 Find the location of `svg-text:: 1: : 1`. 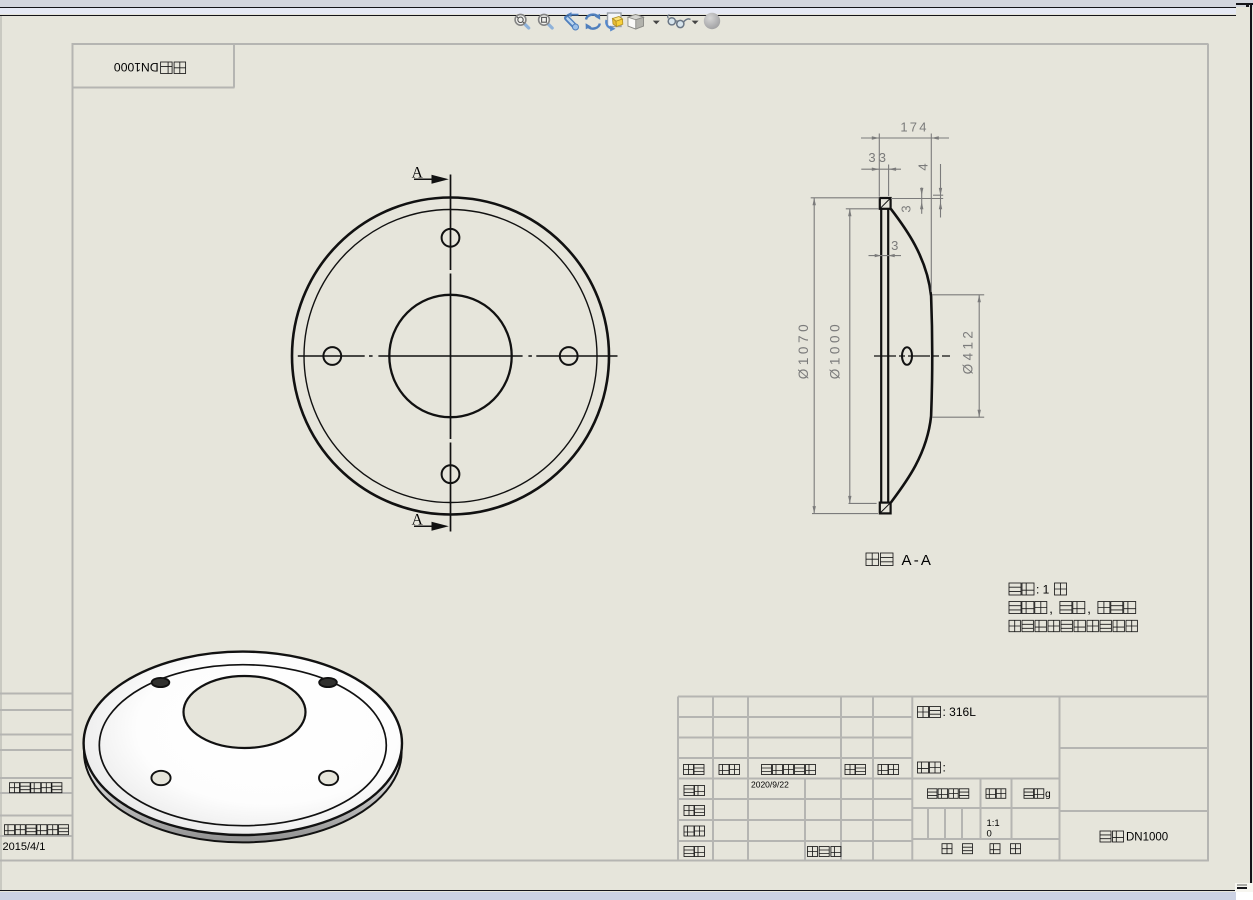

svg-text:: 1: : 1 is located at coordinates (1043, 590).